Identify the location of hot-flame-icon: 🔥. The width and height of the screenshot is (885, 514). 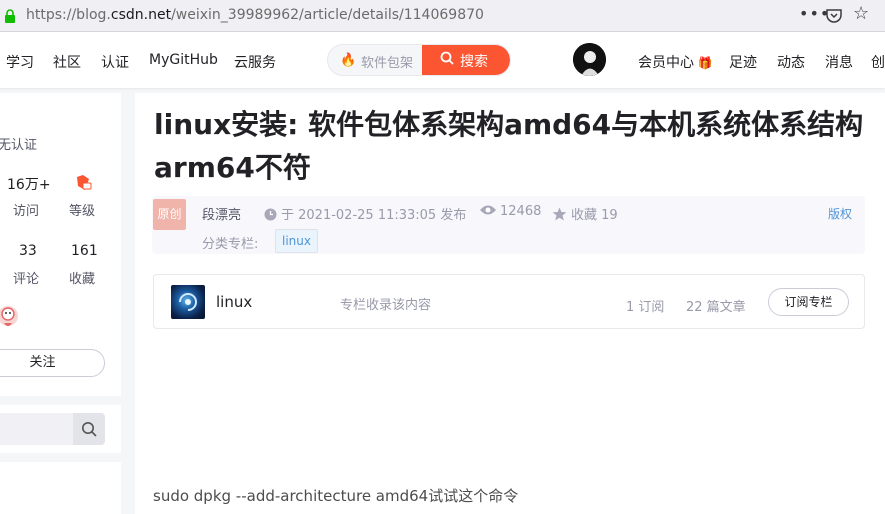
(348, 60).